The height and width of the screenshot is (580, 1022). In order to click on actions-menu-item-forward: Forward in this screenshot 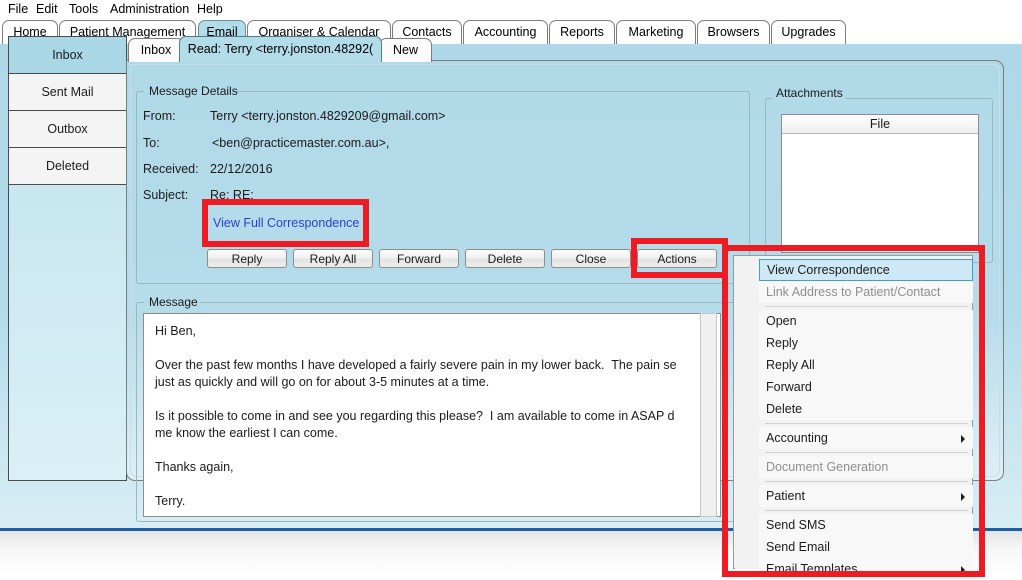, I will do `click(866, 387)`.